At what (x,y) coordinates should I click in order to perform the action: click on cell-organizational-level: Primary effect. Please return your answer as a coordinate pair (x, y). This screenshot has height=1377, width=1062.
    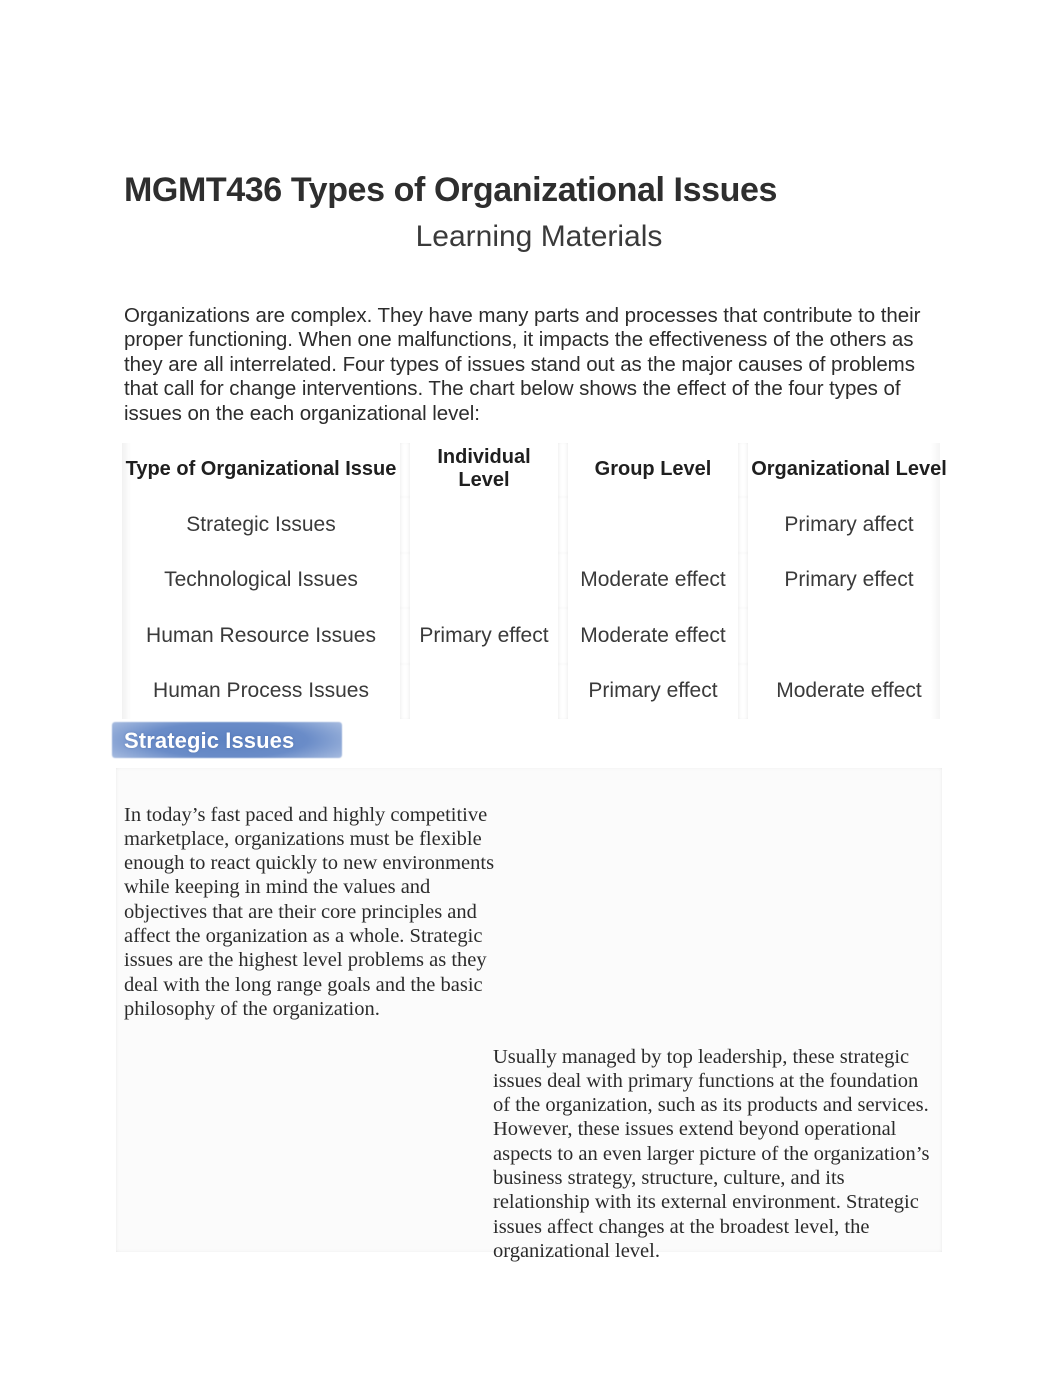
    Looking at the image, I should click on (849, 580).